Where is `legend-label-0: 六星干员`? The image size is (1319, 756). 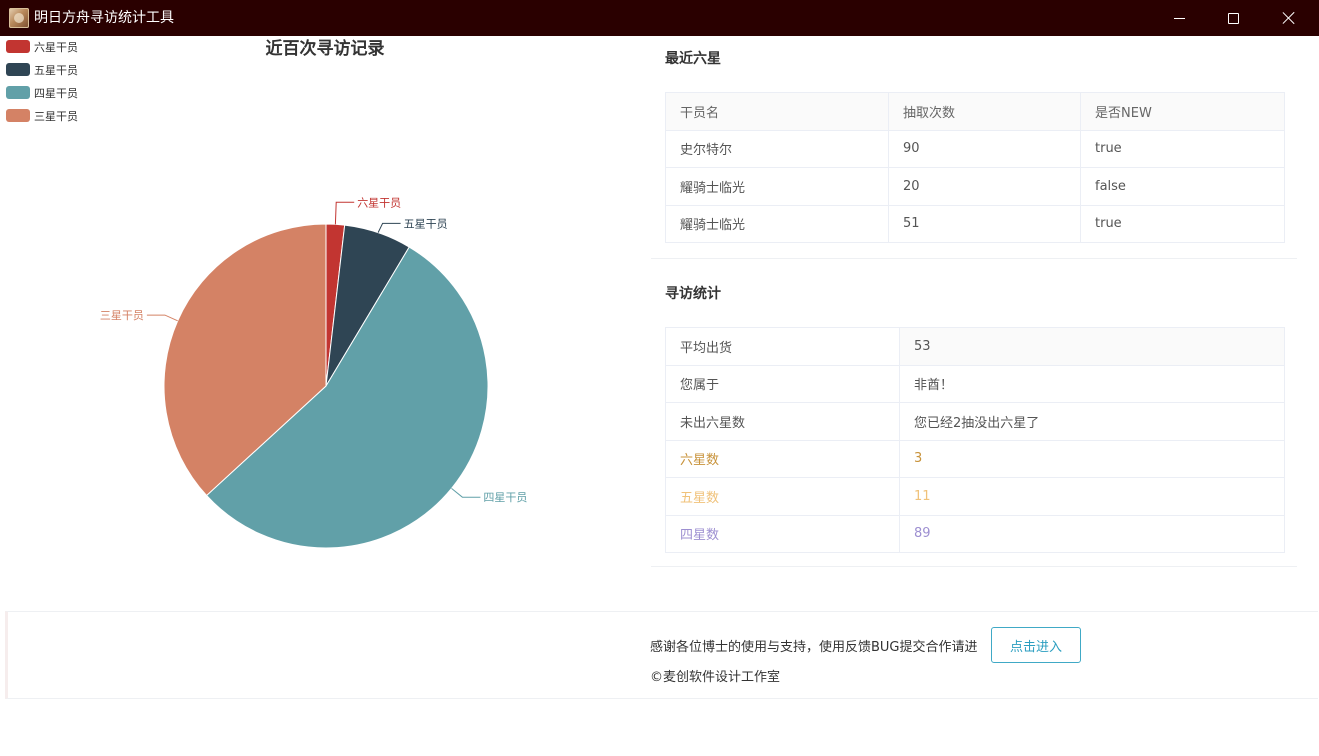
legend-label-0: 六星干员 is located at coordinates (56, 47).